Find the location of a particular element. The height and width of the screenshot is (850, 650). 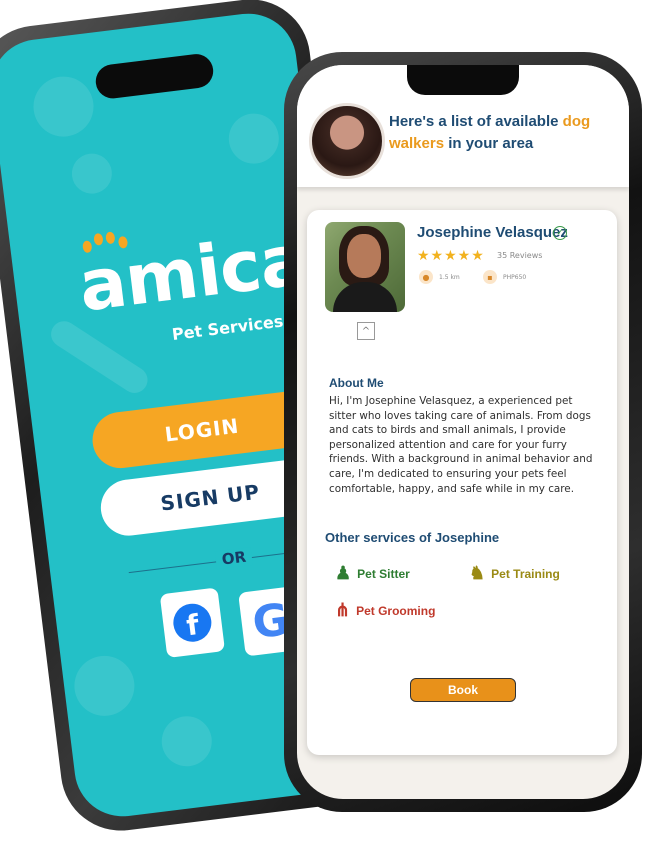

service-label: Pet Sitter is located at coordinates (383, 573).